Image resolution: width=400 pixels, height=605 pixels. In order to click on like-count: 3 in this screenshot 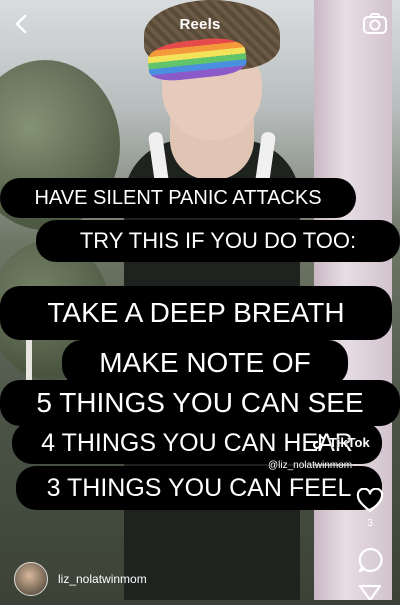, I will do `click(370, 523)`.